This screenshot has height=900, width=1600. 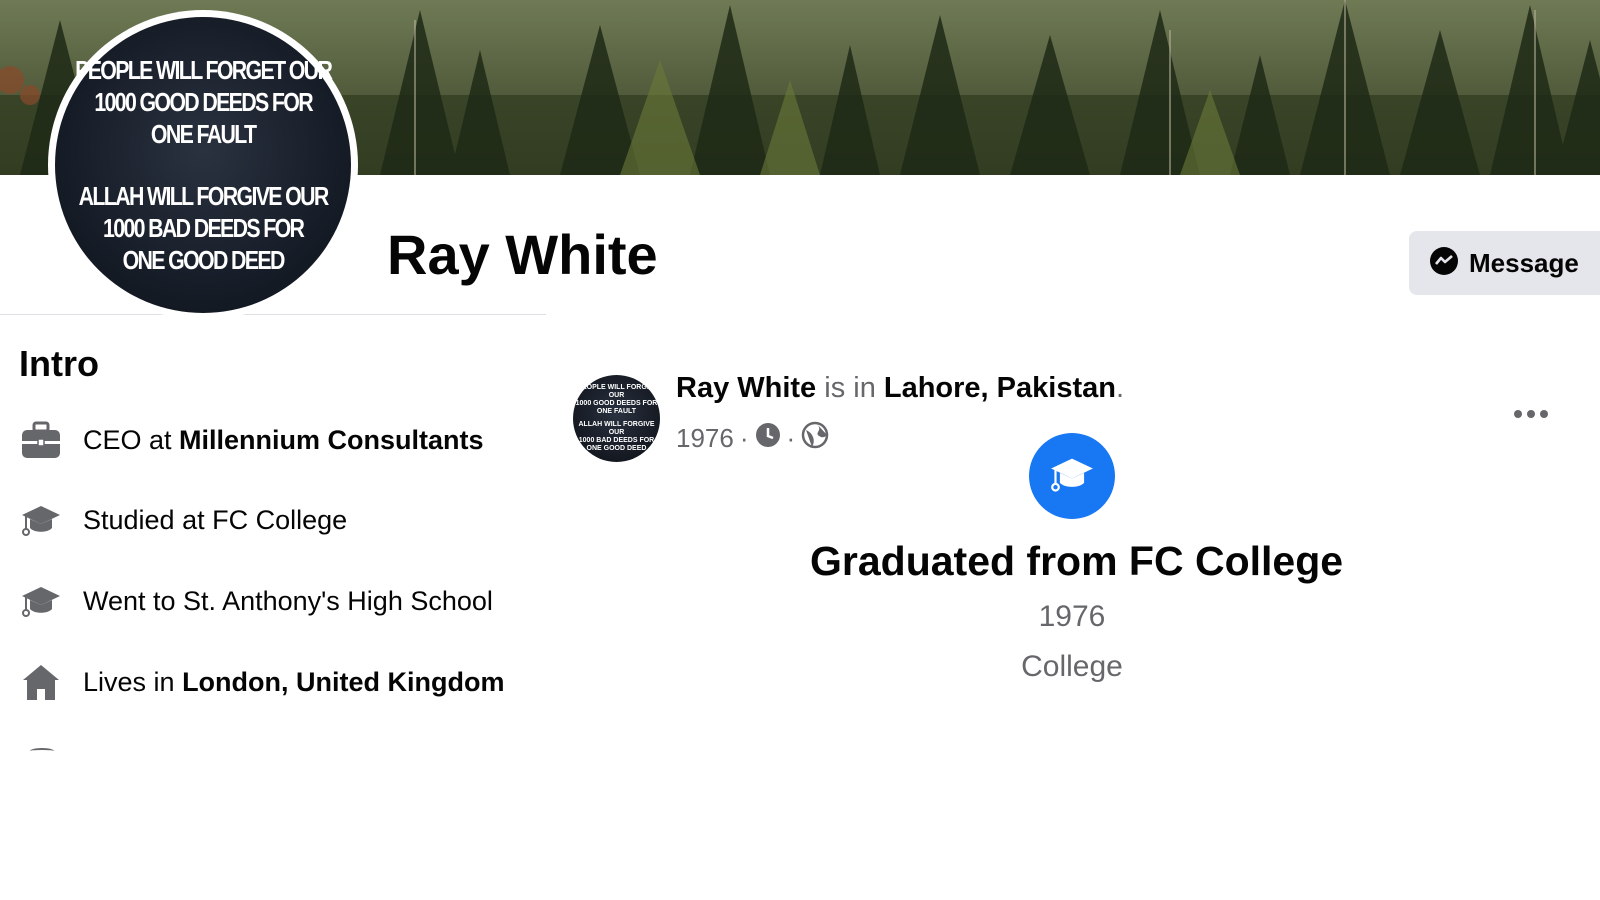 I want to click on intro-item-text: Lives in London, United Kingdom, so click(x=294, y=681).